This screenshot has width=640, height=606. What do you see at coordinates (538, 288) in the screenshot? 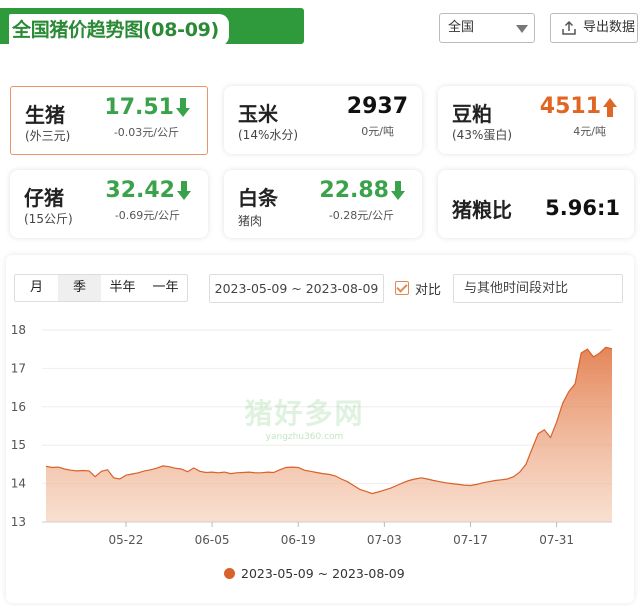
I see `compare-period-input: 与其他时间段对比` at bounding box center [538, 288].